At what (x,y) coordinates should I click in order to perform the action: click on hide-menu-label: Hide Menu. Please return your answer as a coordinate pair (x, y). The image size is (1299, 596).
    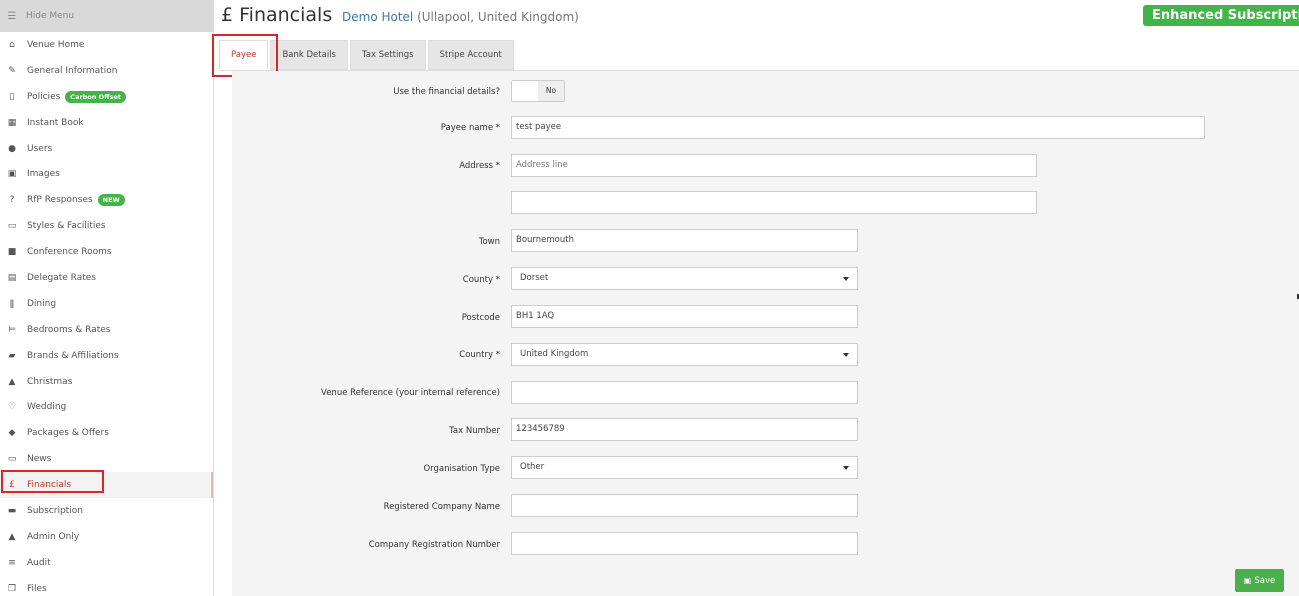
    Looking at the image, I should click on (50, 16).